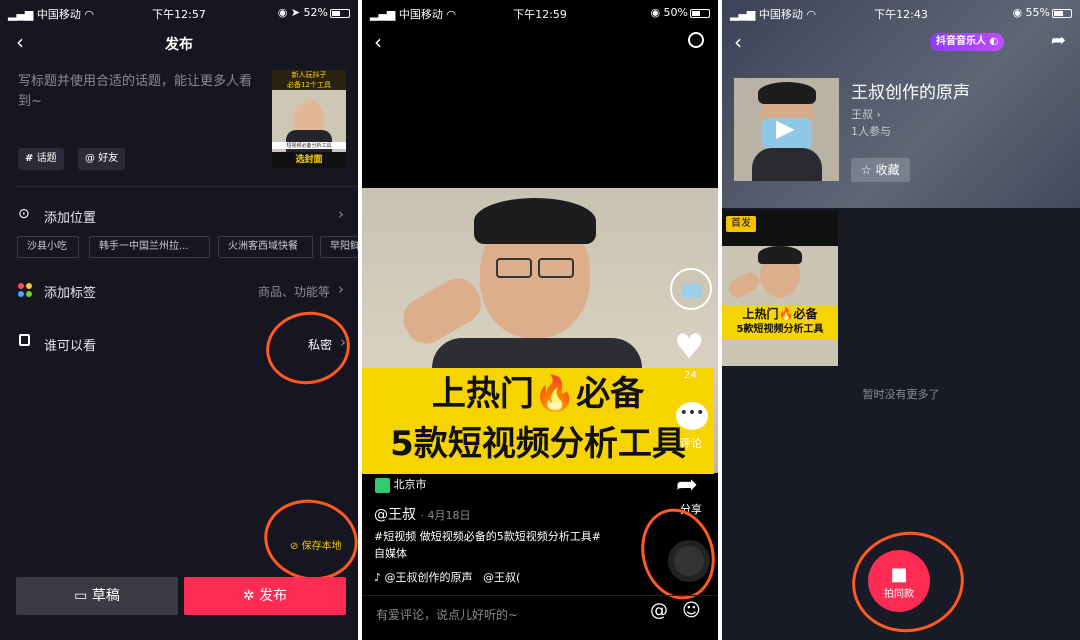 This screenshot has width=1080, height=640. I want to click on sound-title: 王叔创作的原声, so click(910, 93).